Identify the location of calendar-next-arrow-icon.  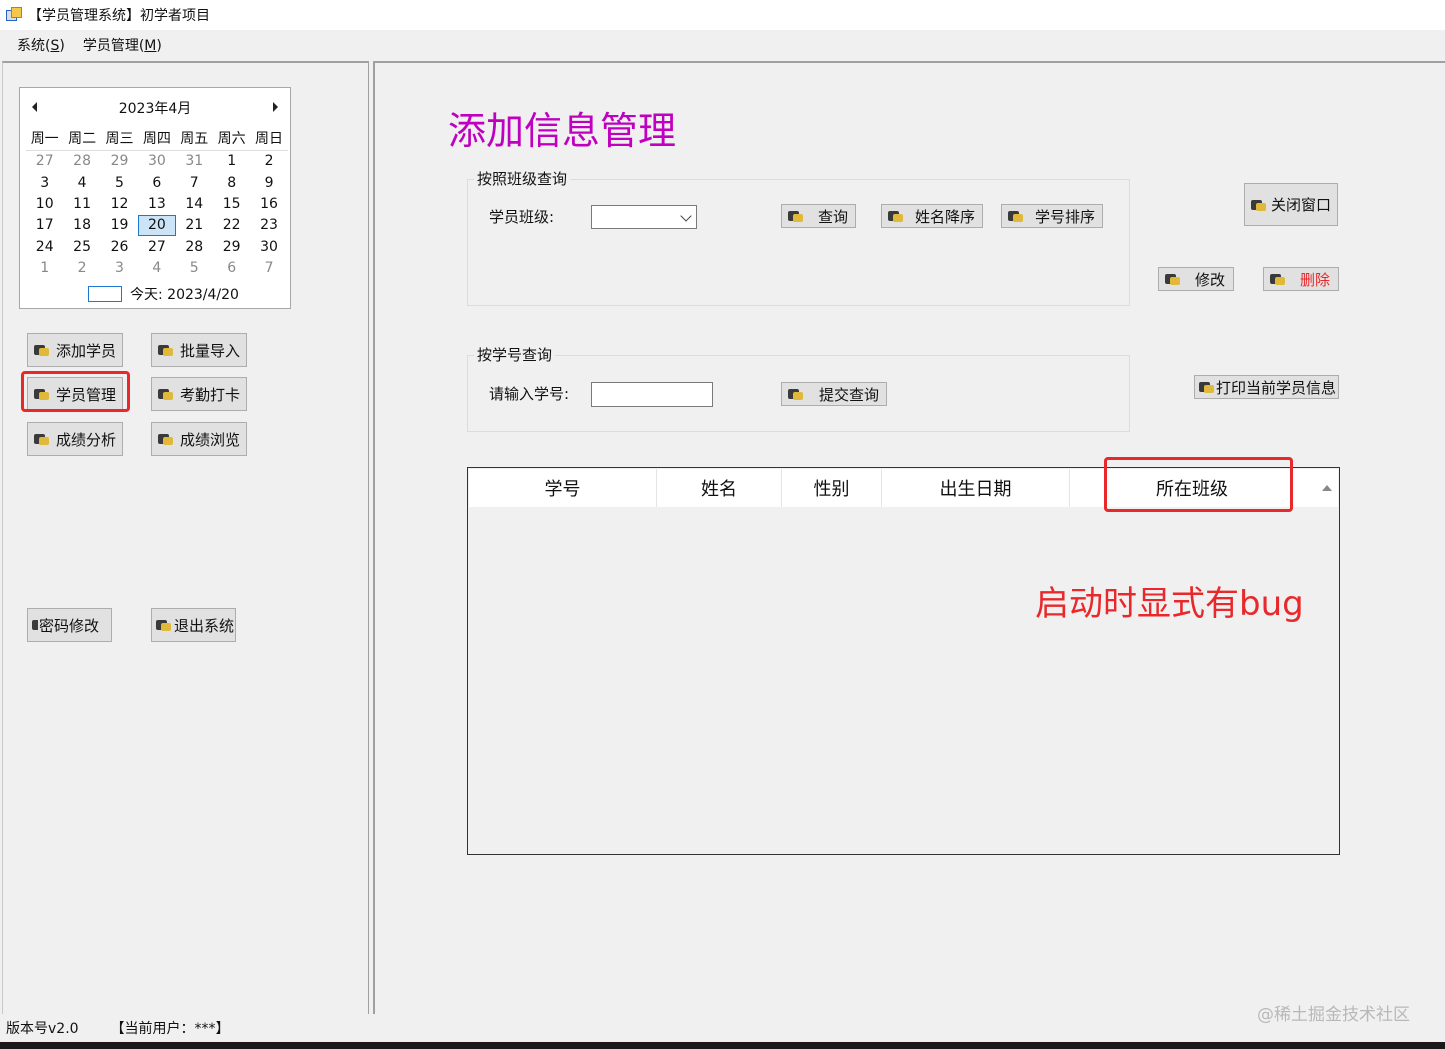
(275, 107).